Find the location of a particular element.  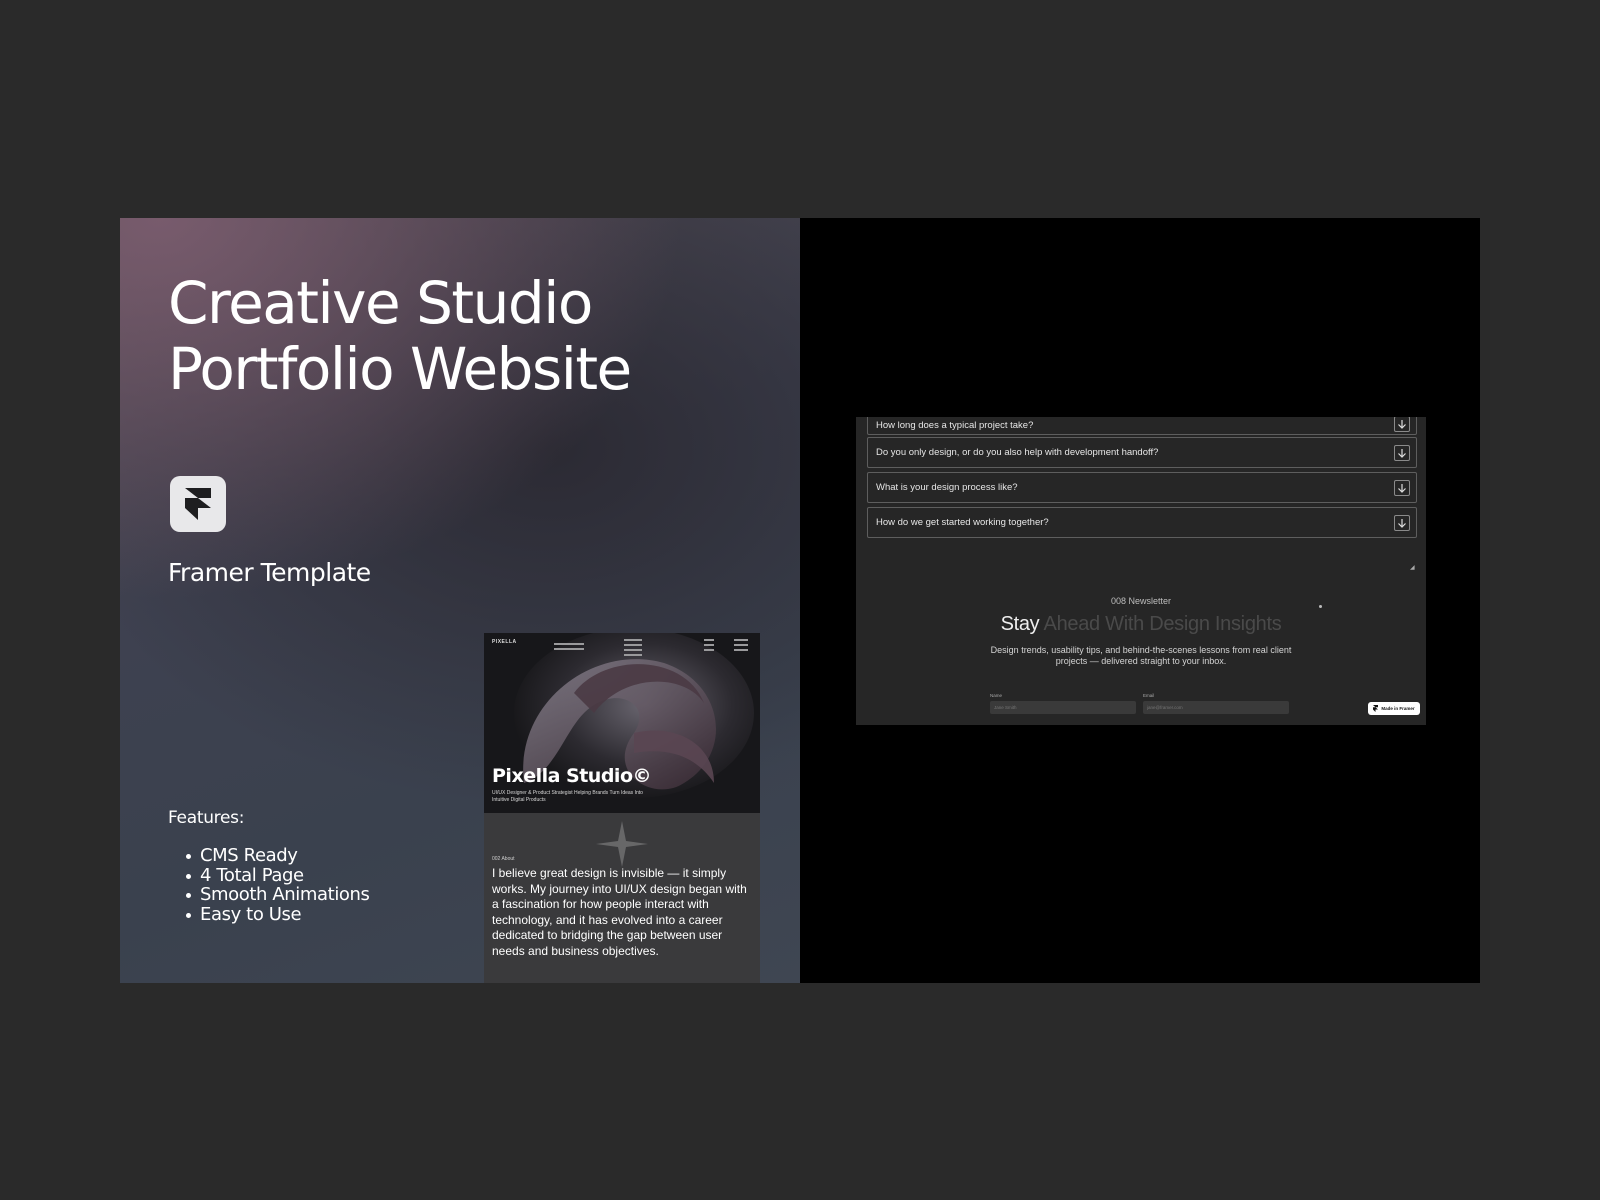

faq-question: What is your design process like? is located at coordinates (947, 487).